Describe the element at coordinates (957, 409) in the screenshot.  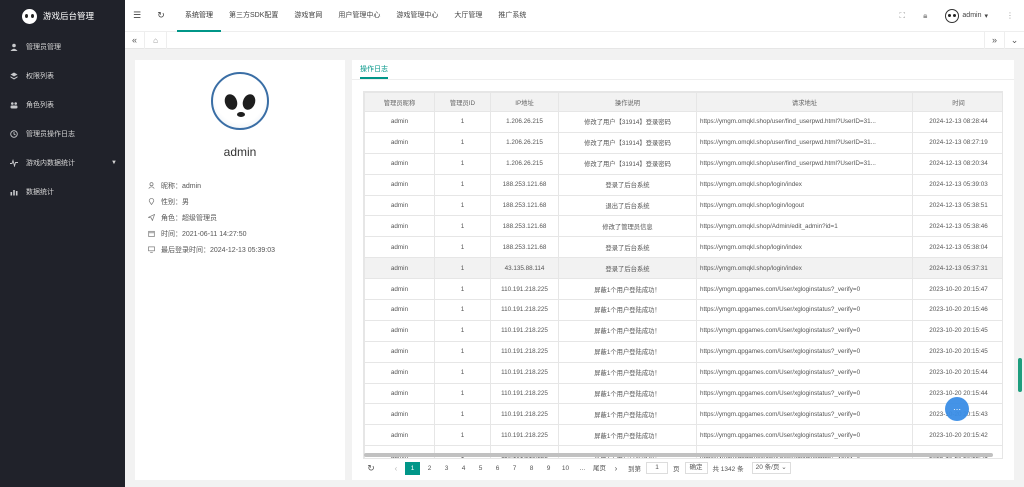
I see `floating-action-button: ⋯` at that location.